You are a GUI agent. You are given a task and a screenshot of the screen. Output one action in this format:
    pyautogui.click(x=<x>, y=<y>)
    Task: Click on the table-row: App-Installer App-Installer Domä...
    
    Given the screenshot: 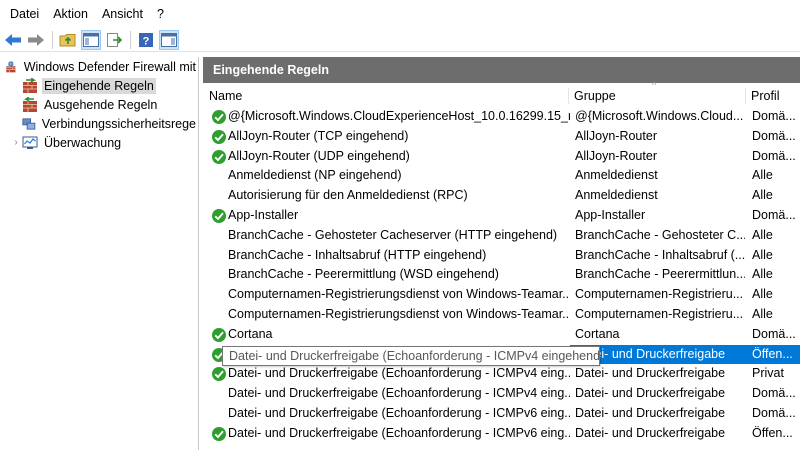 What is the action you would take?
    pyautogui.click(x=501, y=216)
    